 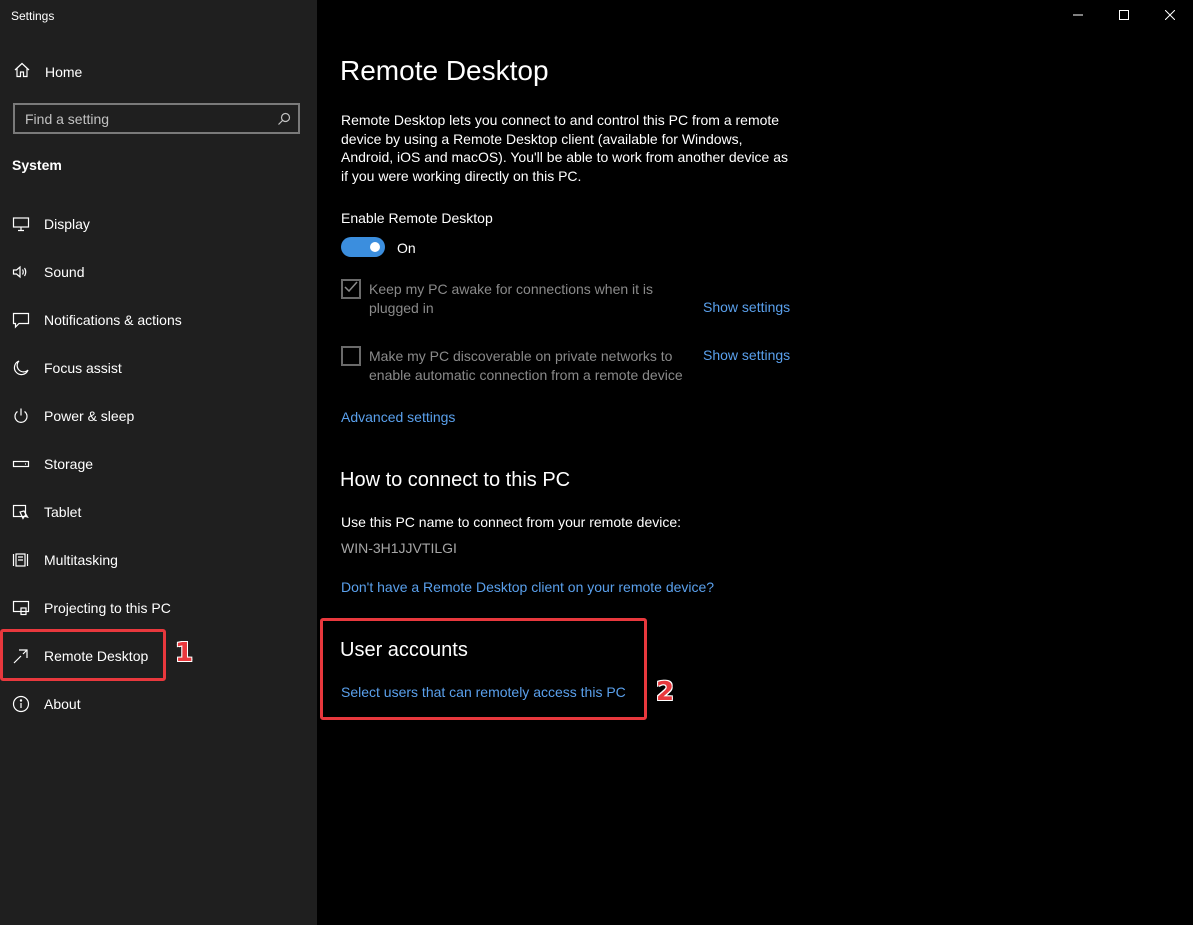 I want to click on projecting-icon, so click(x=21, y=608).